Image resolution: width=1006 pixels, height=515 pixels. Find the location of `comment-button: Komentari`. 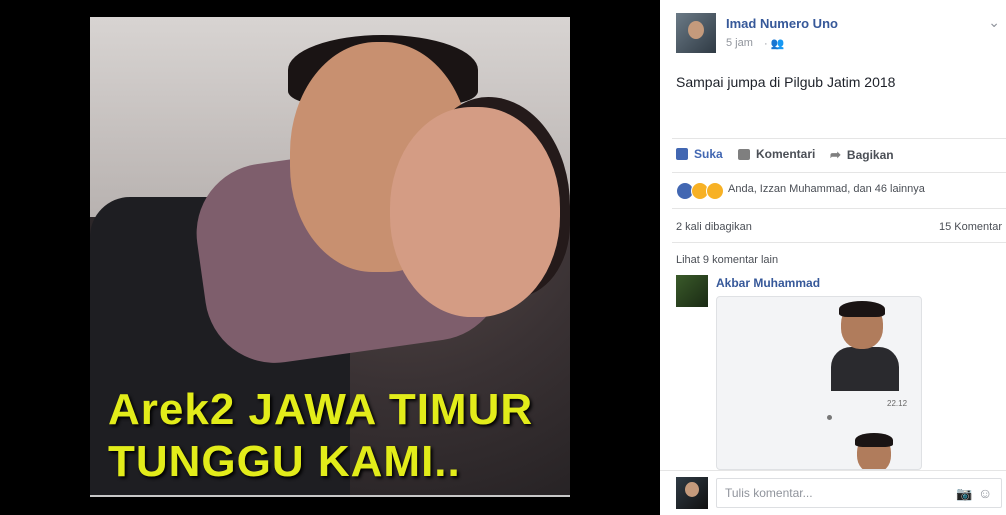

comment-button: Komentari is located at coordinates (776, 154).